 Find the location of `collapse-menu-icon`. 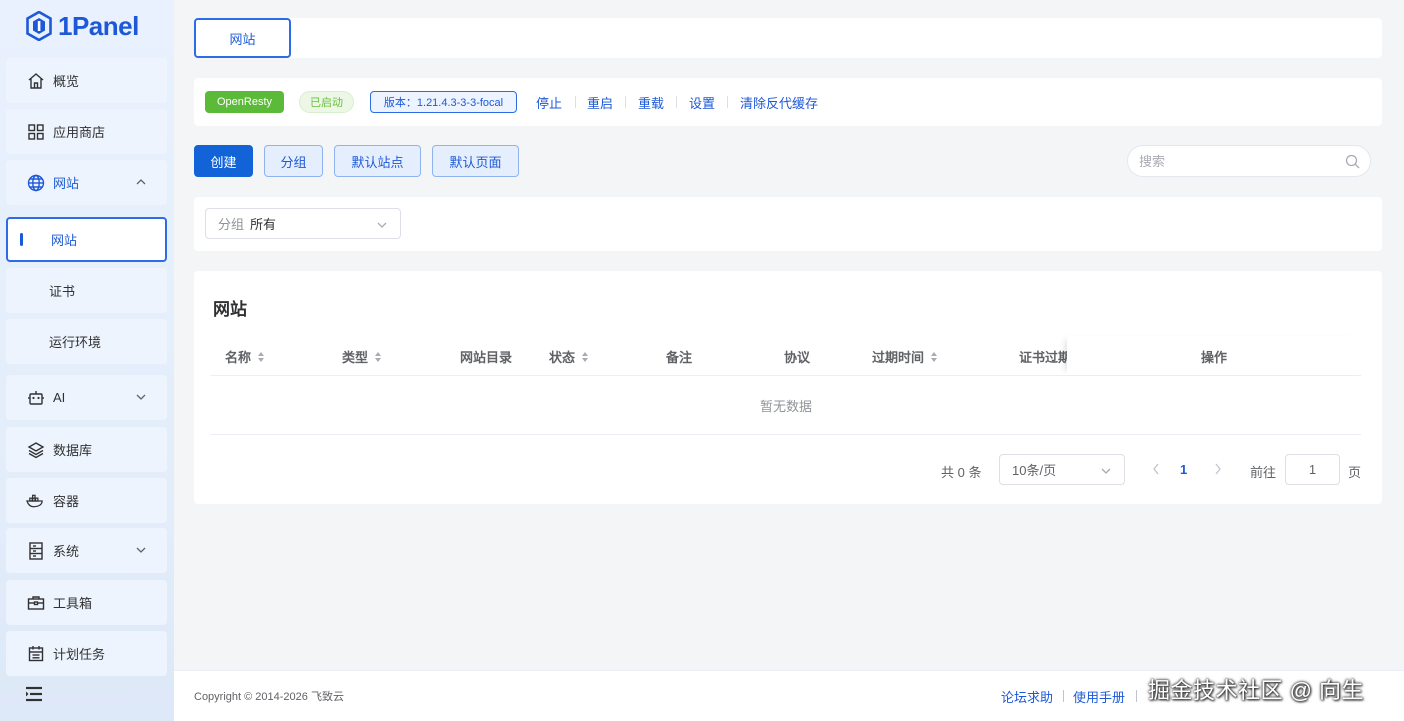

collapse-menu-icon is located at coordinates (34, 694).